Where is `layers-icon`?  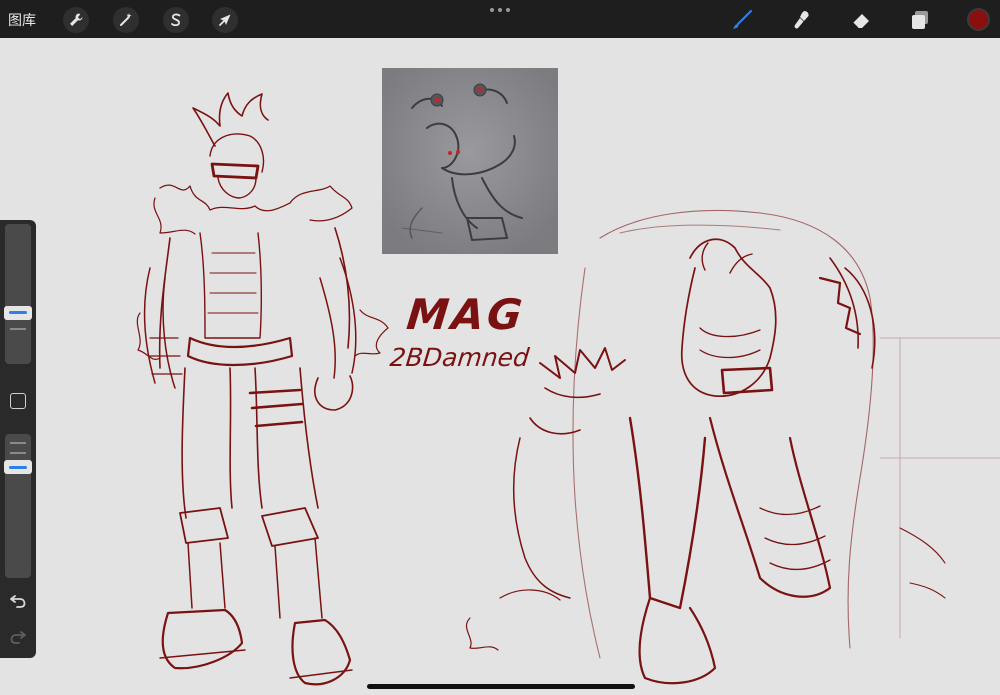
layers-icon is located at coordinates (920, 20).